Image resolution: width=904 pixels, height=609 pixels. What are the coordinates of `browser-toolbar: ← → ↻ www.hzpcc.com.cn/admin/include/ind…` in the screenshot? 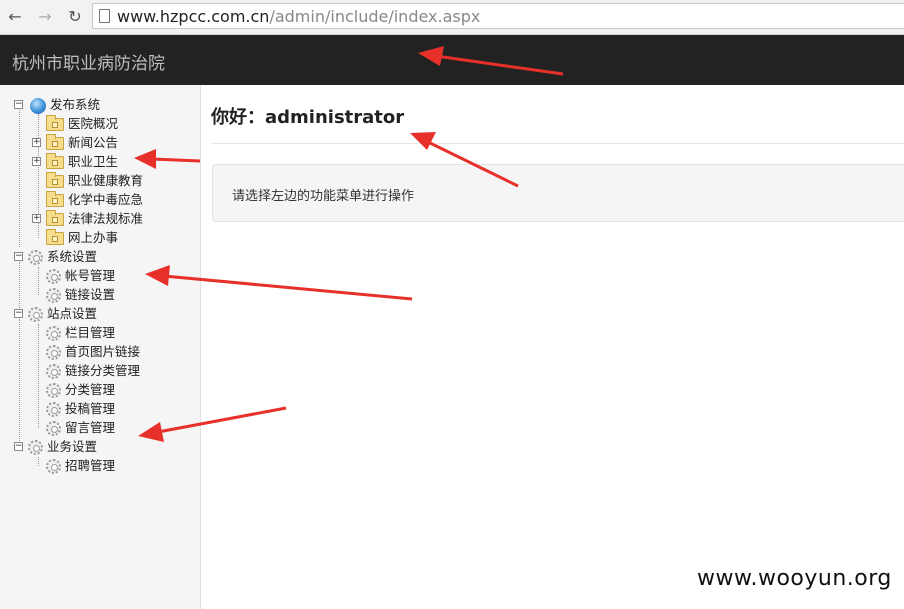 It's located at (452, 17).